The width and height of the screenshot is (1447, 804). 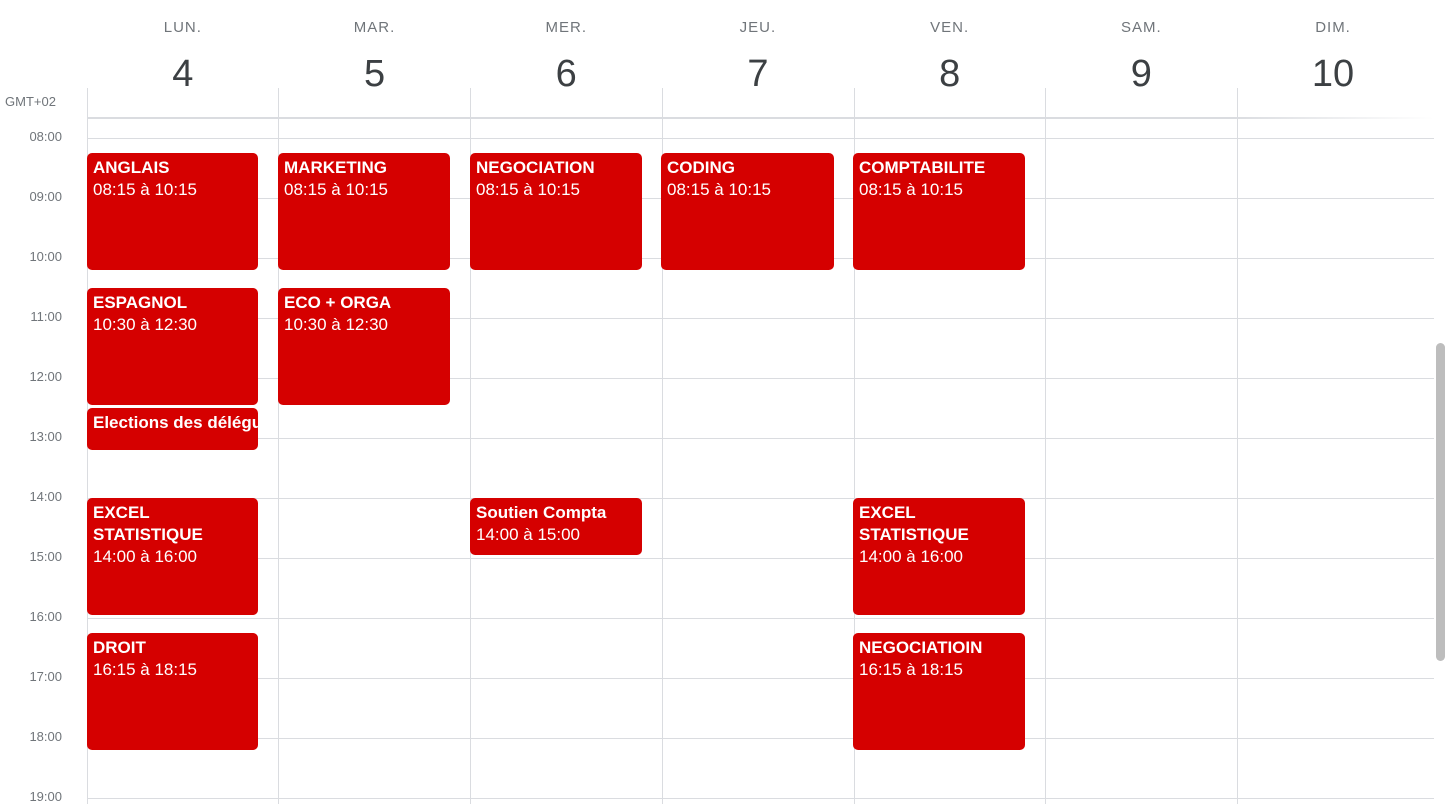 I want to click on event-elections: Elections des délégués, so click(x=172, y=429).